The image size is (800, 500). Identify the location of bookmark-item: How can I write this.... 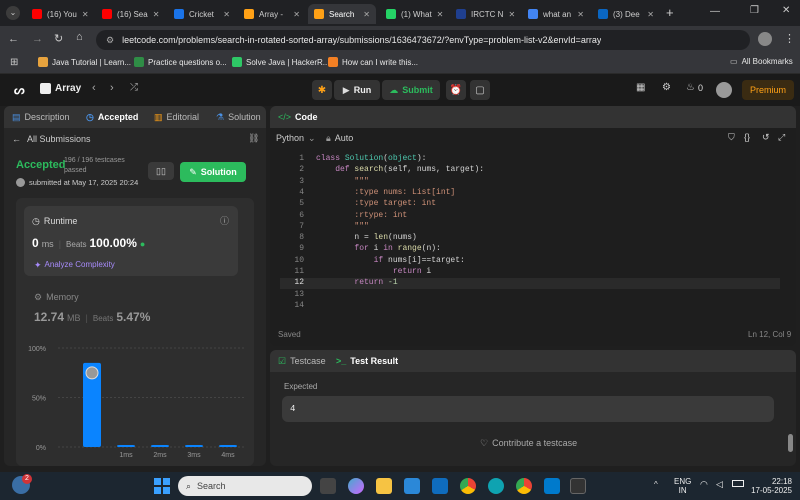
(373, 62).